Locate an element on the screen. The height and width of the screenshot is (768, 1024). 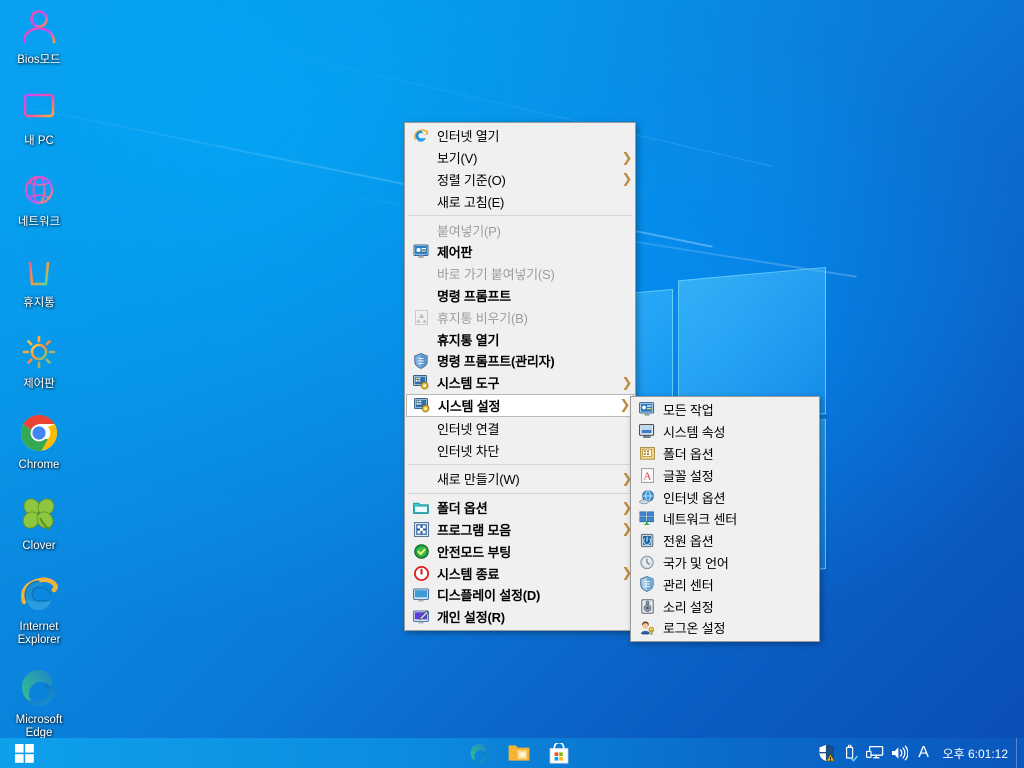
menu-item-control-panel: 제어판 is located at coordinates (520, 252).